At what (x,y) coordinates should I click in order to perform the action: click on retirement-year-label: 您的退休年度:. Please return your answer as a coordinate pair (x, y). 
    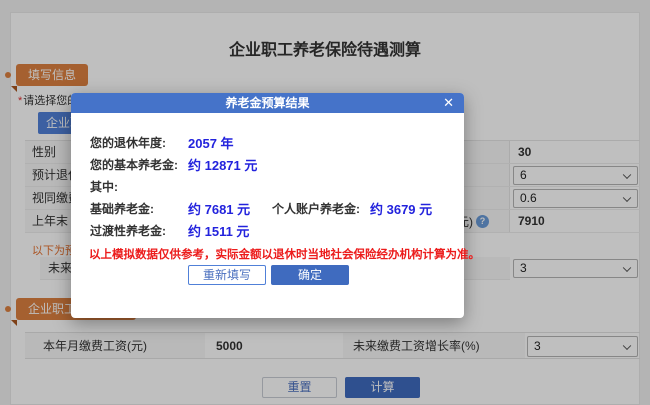
    Looking at the image, I should click on (128, 143).